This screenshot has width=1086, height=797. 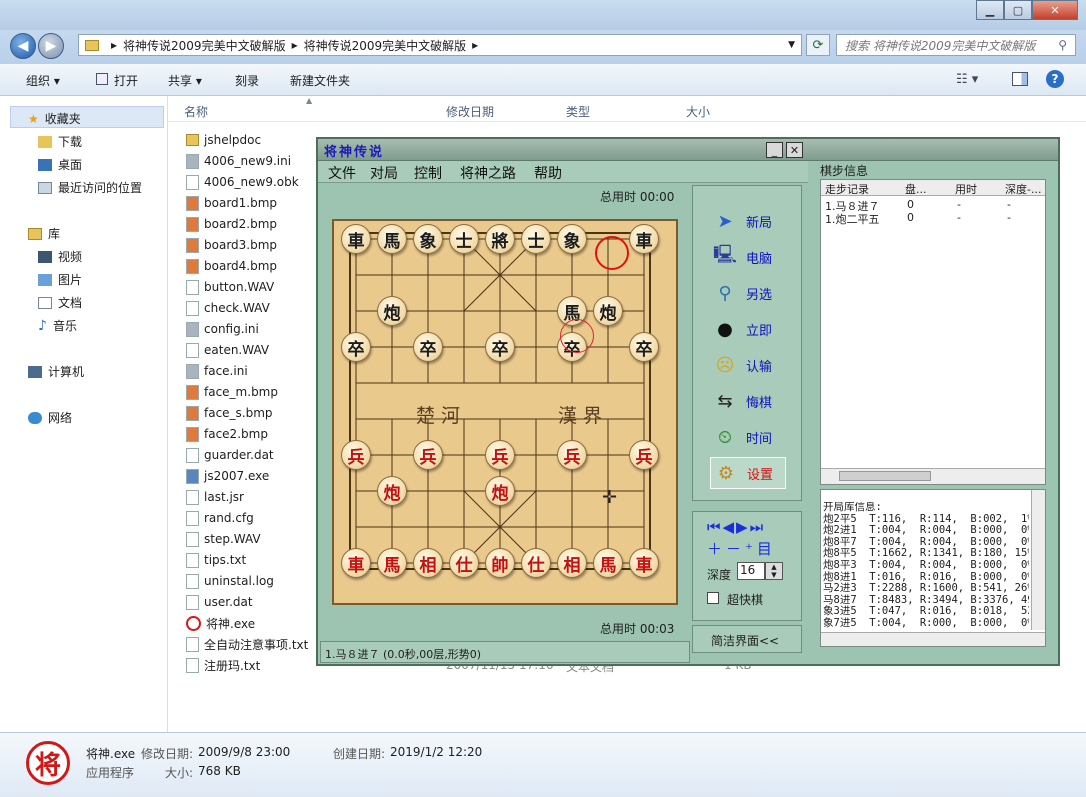 What do you see at coordinates (933, 476) in the screenshot?
I see `moves-hscrollbar` at bounding box center [933, 476].